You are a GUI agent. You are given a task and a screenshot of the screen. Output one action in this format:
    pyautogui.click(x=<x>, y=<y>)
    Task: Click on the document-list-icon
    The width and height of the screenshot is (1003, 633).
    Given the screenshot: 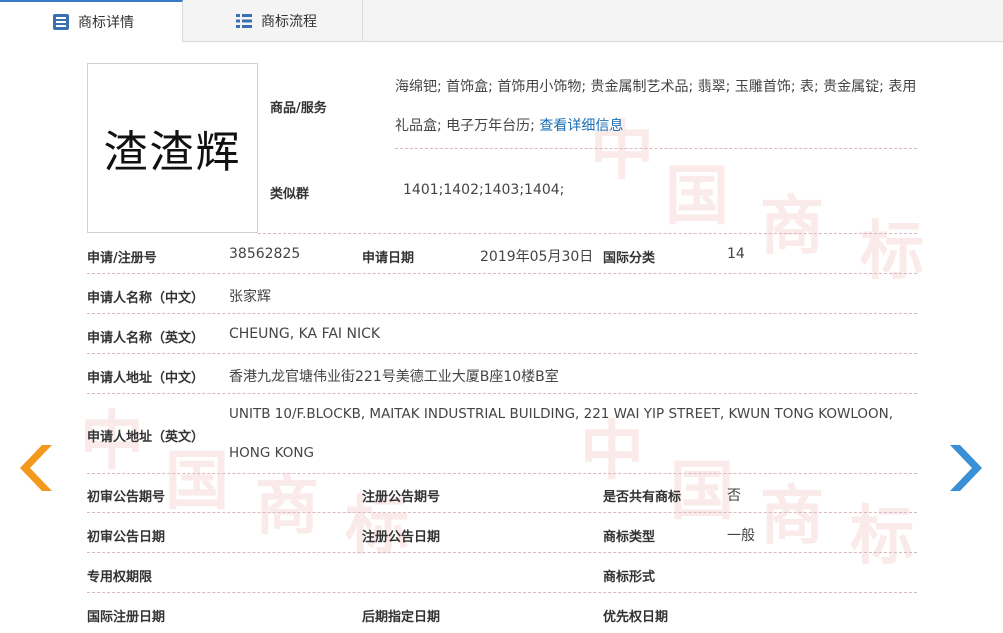 What is the action you would take?
    pyautogui.click(x=61, y=22)
    